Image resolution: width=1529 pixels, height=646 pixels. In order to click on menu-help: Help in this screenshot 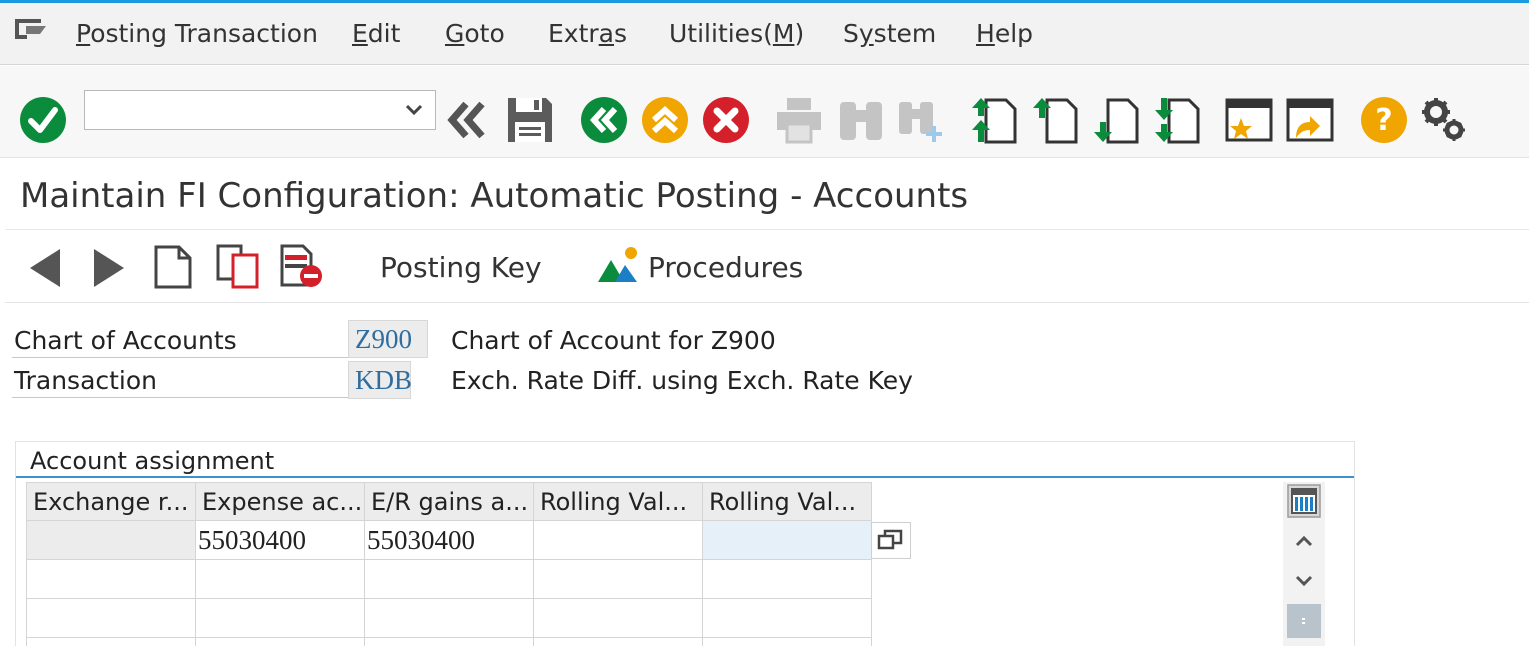, I will do `click(1004, 33)`.